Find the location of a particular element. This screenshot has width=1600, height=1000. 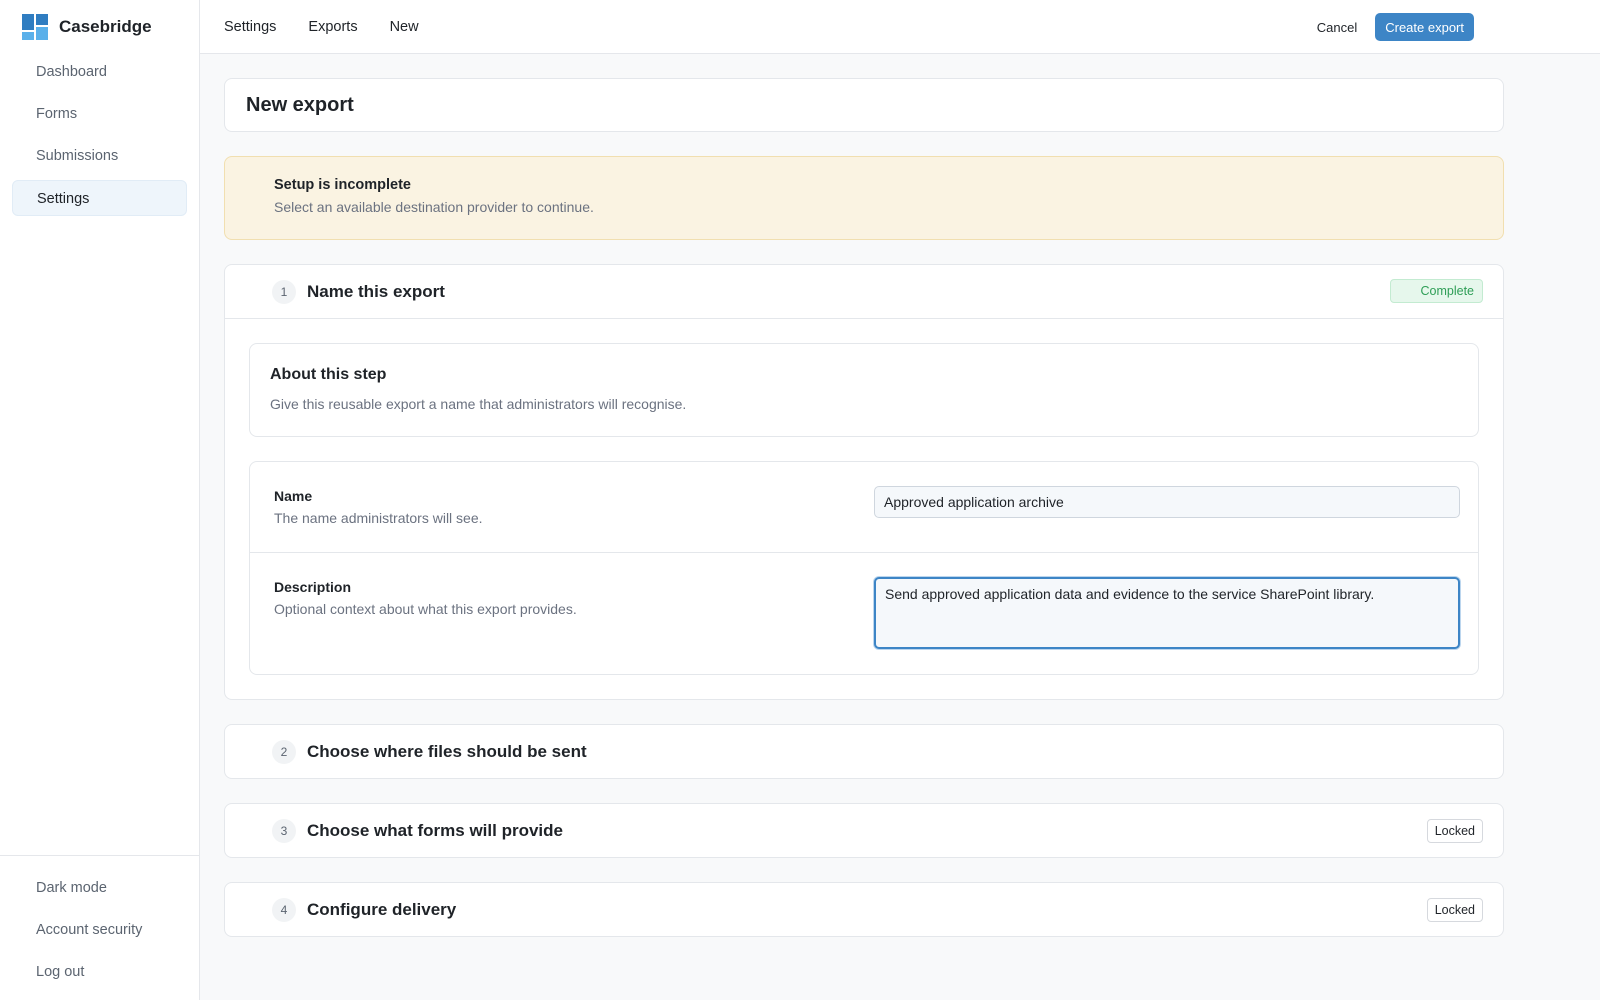

breadcrumb-settings: Settings is located at coordinates (250, 27).